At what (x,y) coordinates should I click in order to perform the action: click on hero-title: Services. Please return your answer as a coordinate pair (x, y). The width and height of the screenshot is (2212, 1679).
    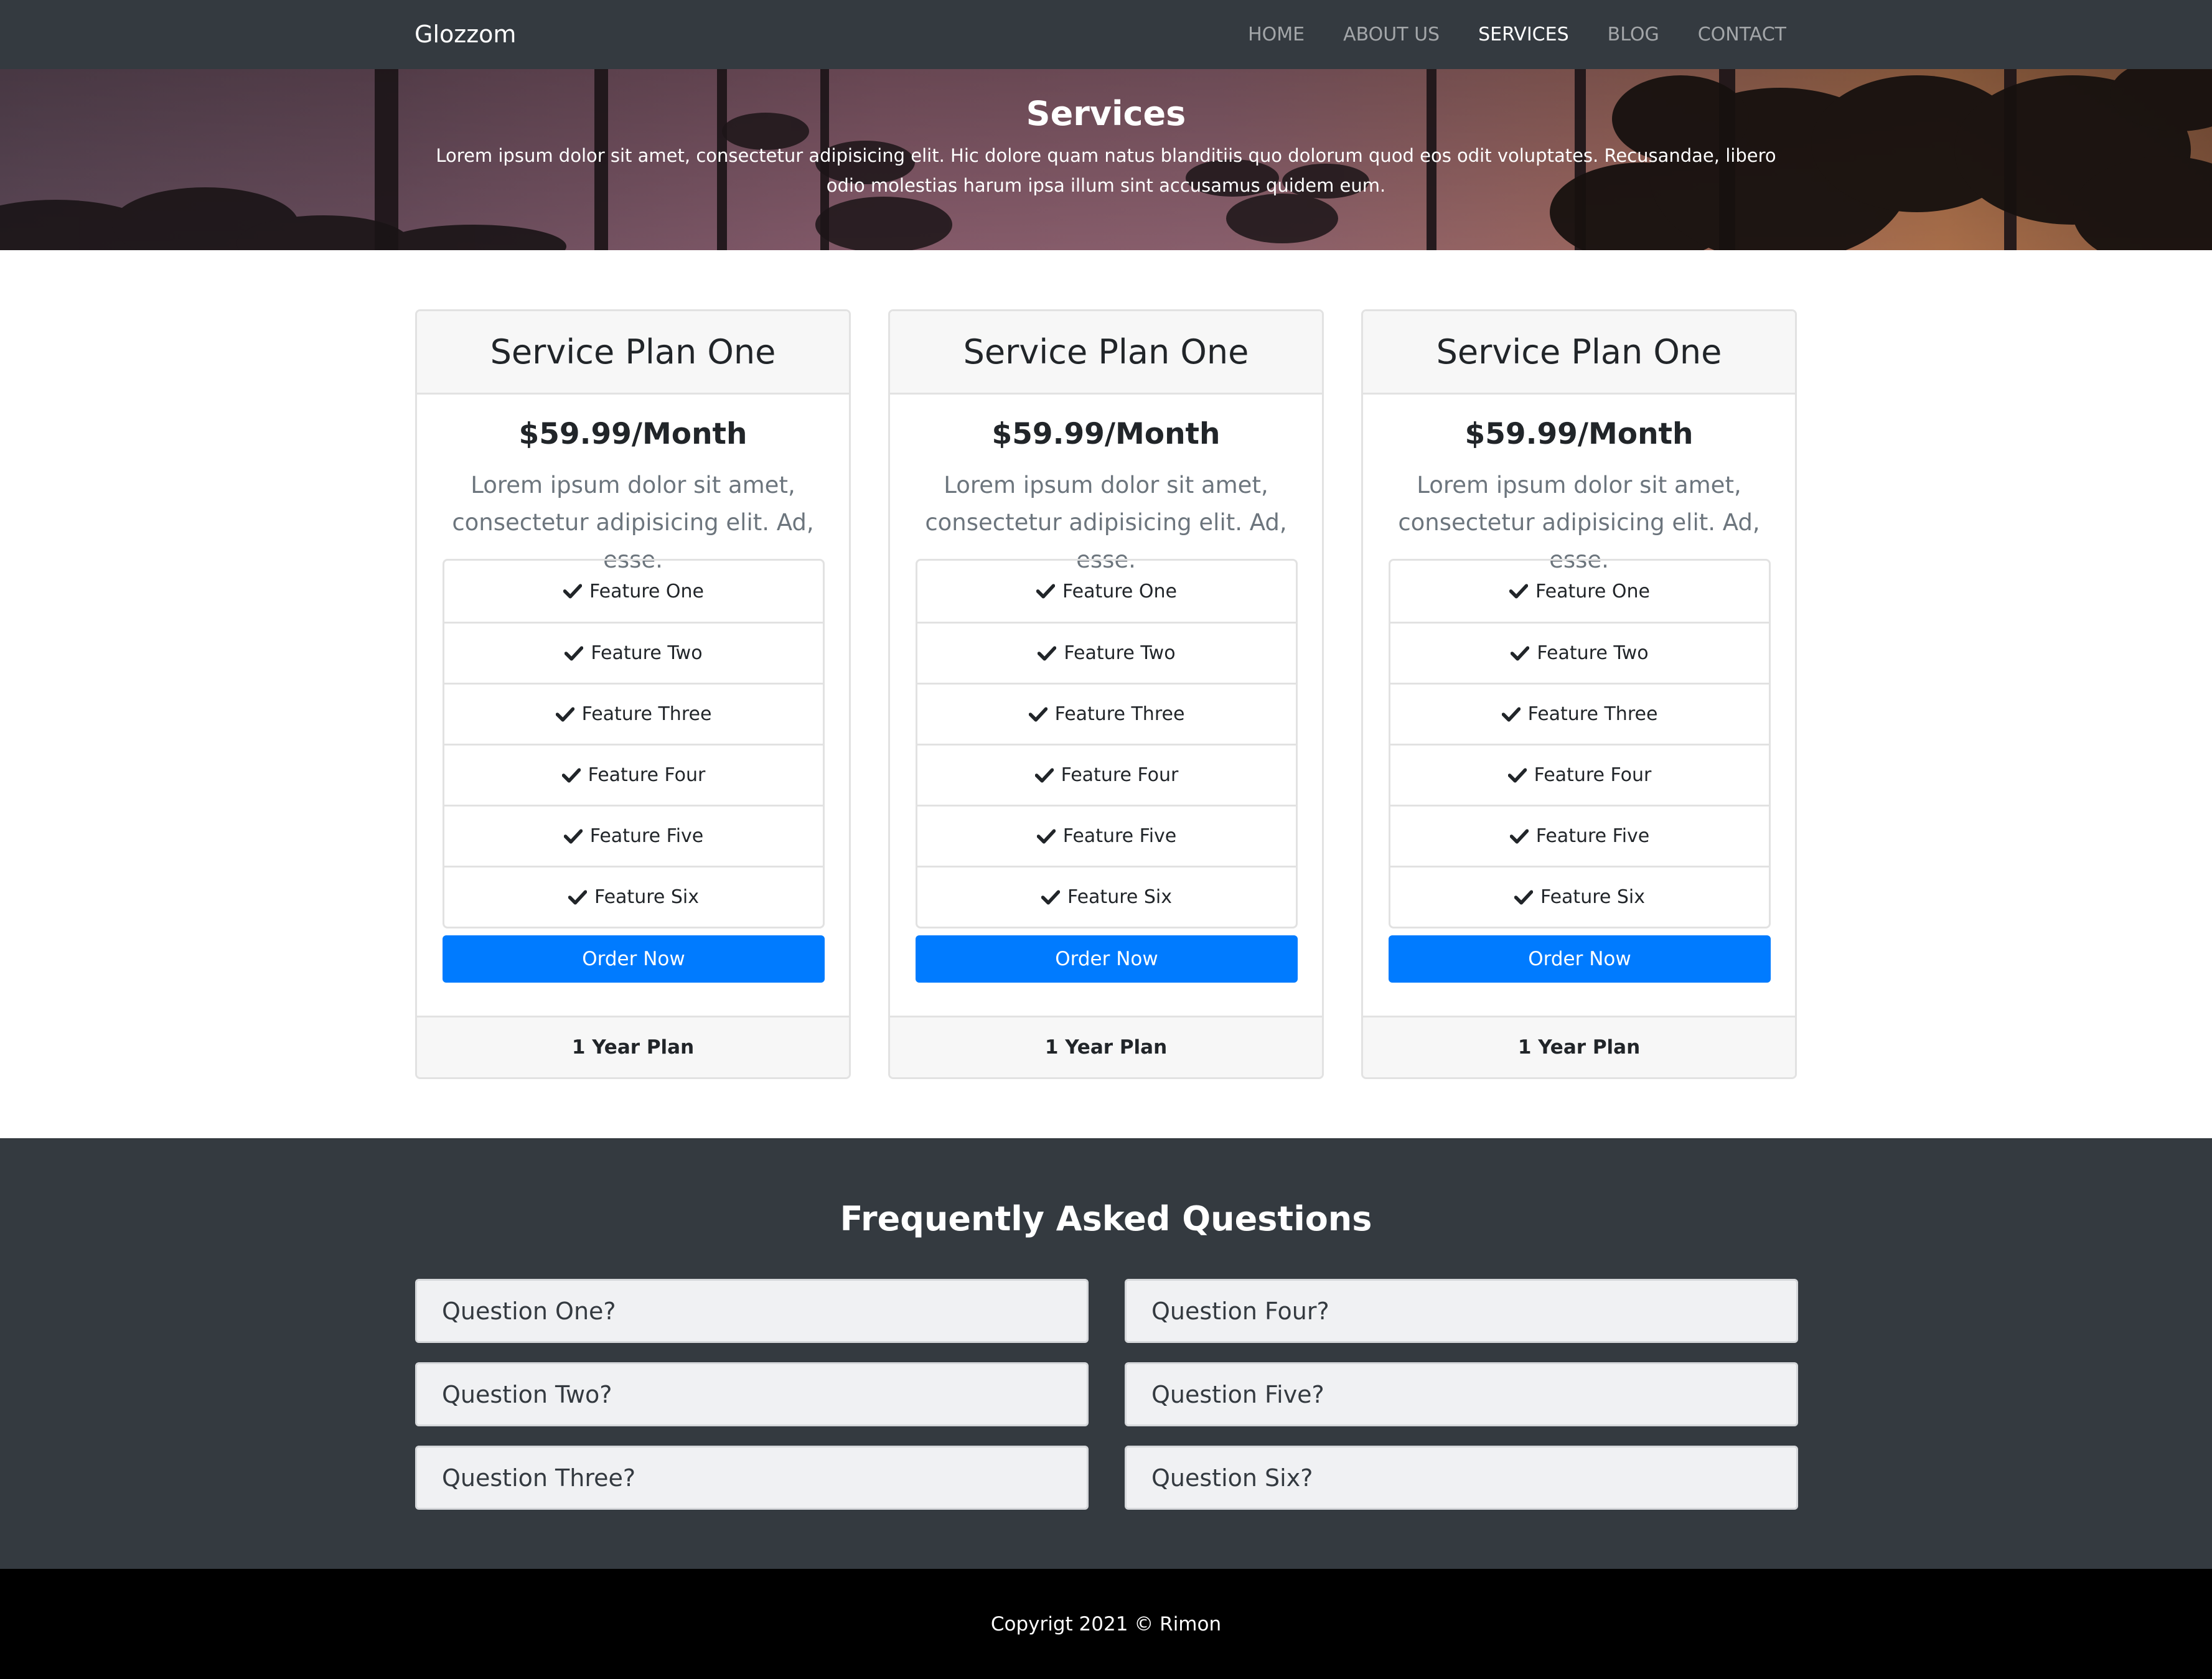
    Looking at the image, I should click on (1106, 113).